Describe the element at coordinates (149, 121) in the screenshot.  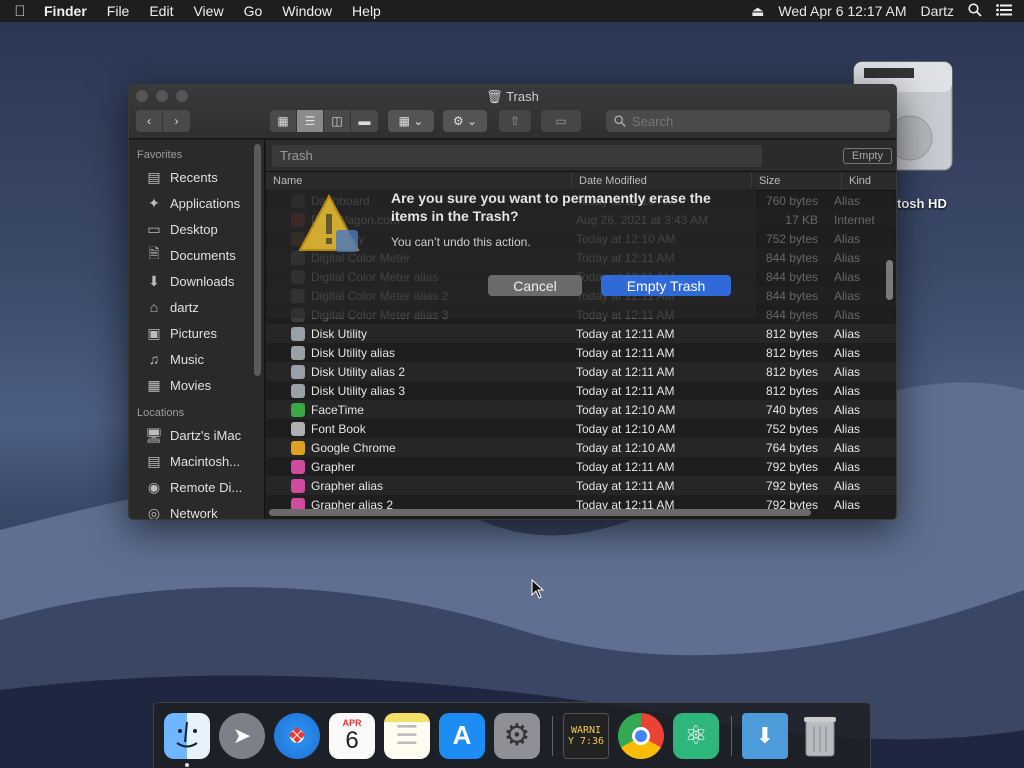
I see `back-button: ‹` at that location.